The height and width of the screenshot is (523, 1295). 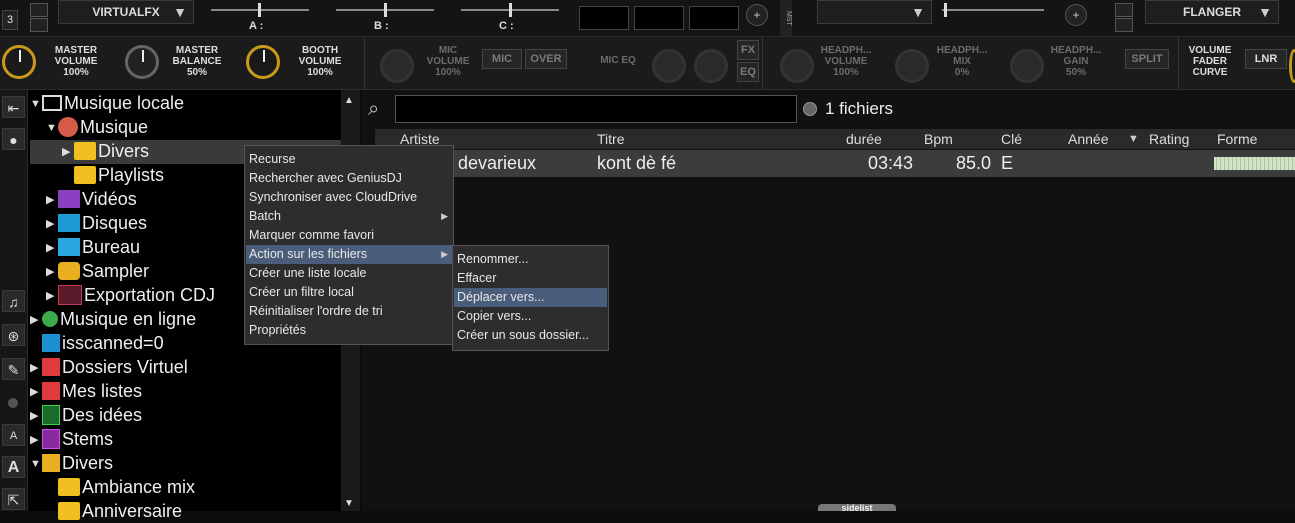 What do you see at coordinates (349, 503) in the screenshot?
I see `scroll-down-icon: ▼` at bounding box center [349, 503].